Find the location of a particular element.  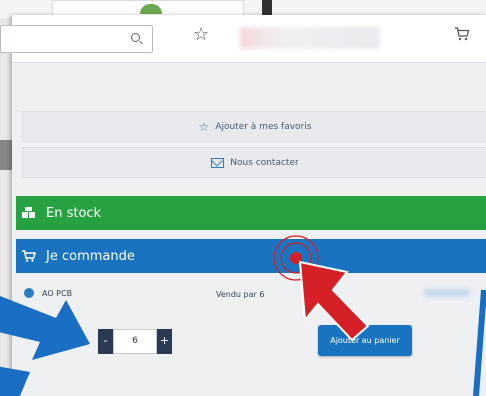

search-icon is located at coordinates (135, 37).